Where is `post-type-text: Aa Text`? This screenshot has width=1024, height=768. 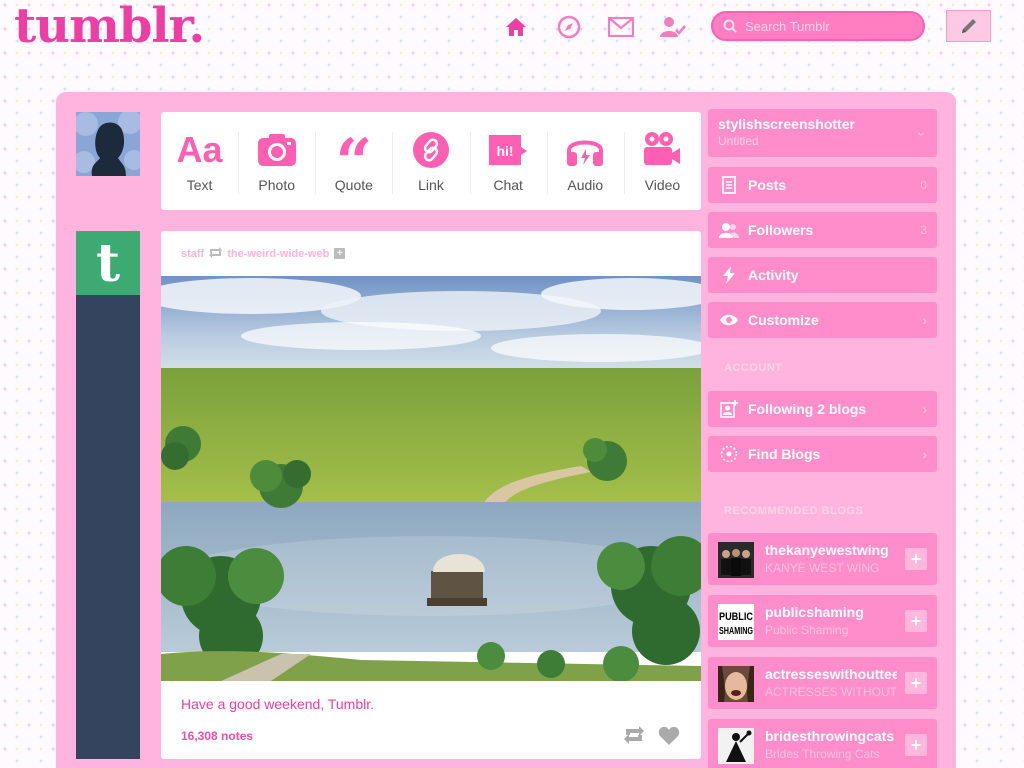 post-type-text: Aa Text is located at coordinates (199, 161).